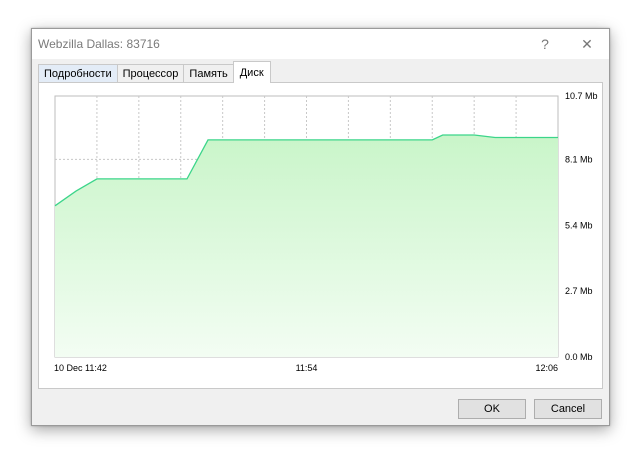 This screenshot has width=640, height=457. What do you see at coordinates (579, 225) in the screenshot?
I see `y-tick-label: 5.4 Mb` at bounding box center [579, 225].